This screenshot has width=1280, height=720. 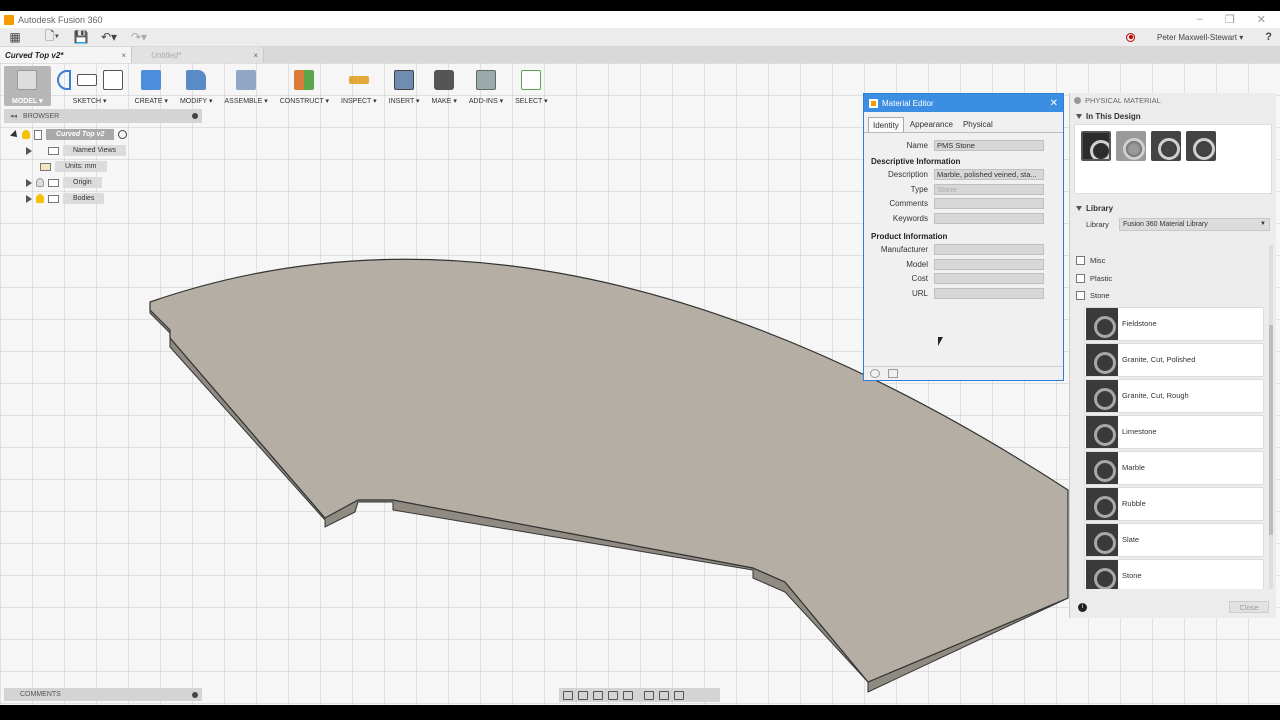 I want to click on name-field: PMS Stone, so click(x=989, y=145).